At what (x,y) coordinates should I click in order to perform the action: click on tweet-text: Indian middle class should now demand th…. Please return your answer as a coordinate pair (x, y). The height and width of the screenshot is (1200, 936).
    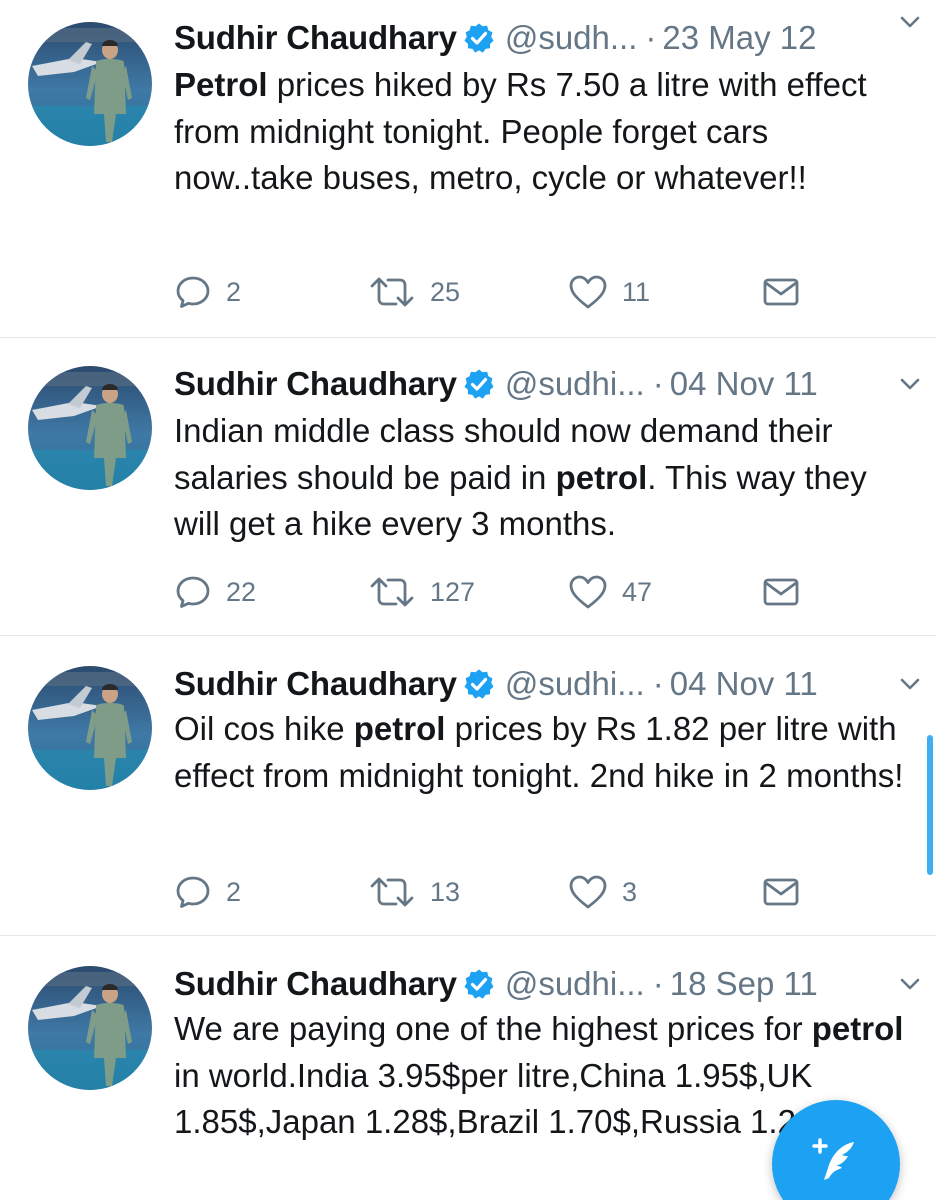
    Looking at the image, I should click on (544, 478).